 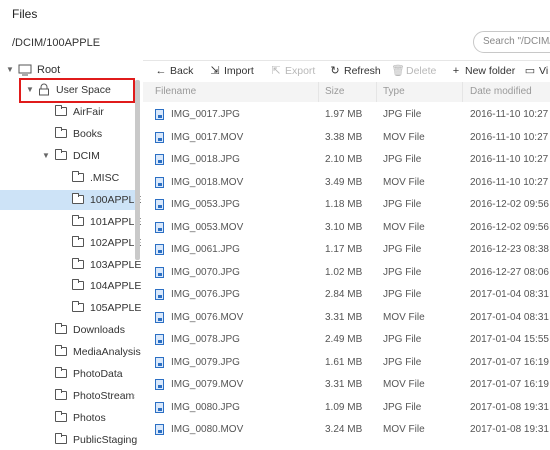 I want to click on sidebar-scrollbar, so click(x=137, y=170).